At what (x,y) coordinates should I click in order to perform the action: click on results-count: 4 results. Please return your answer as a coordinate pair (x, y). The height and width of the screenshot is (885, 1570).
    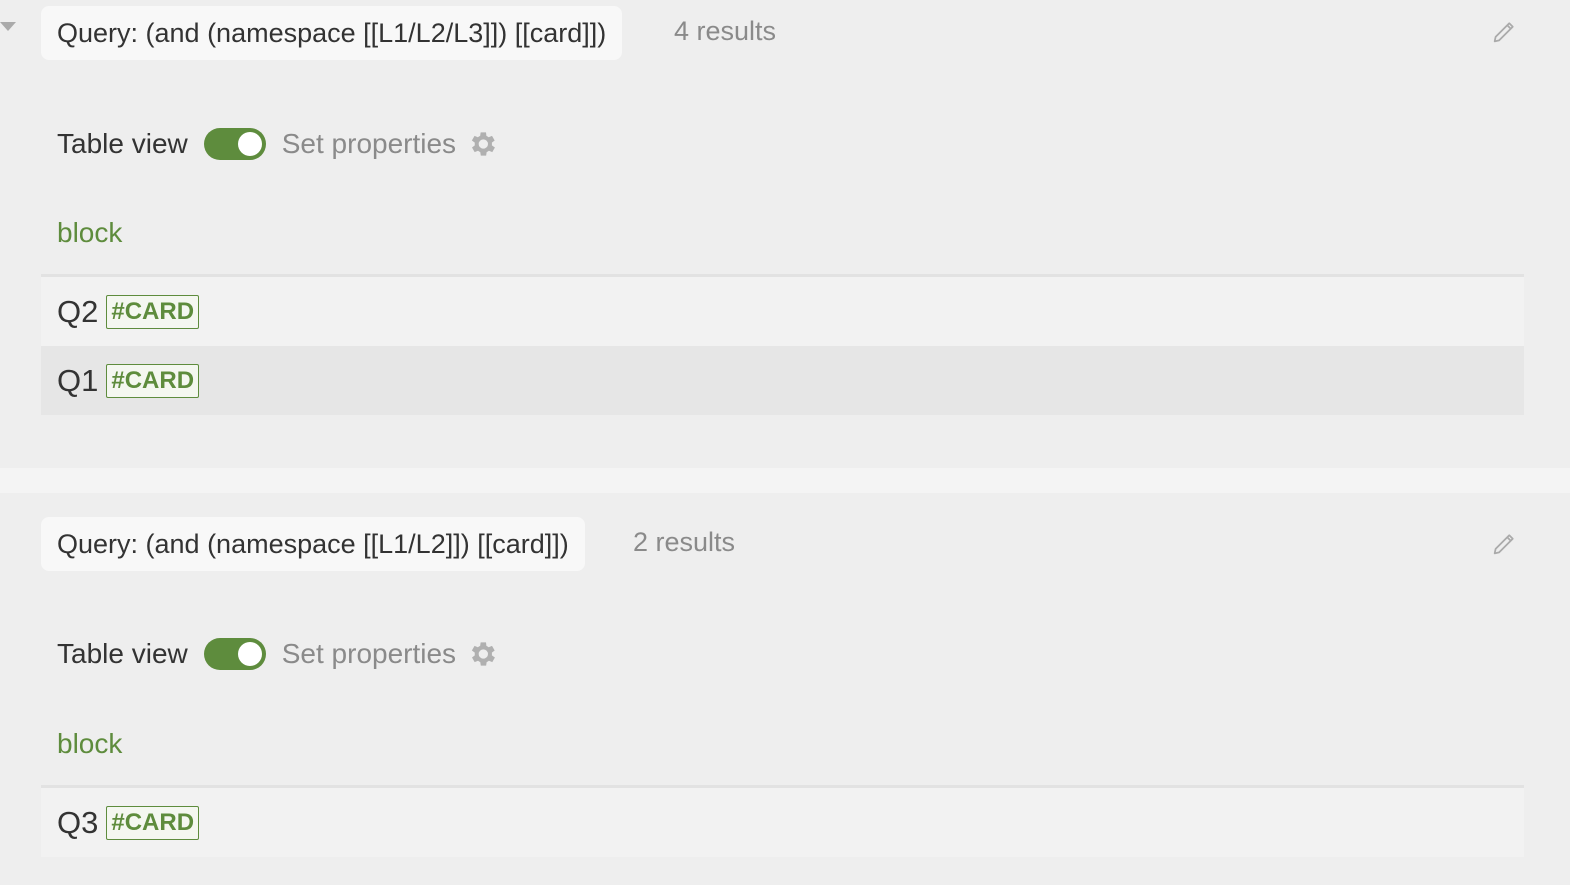
    Looking at the image, I should click on (725, 31).